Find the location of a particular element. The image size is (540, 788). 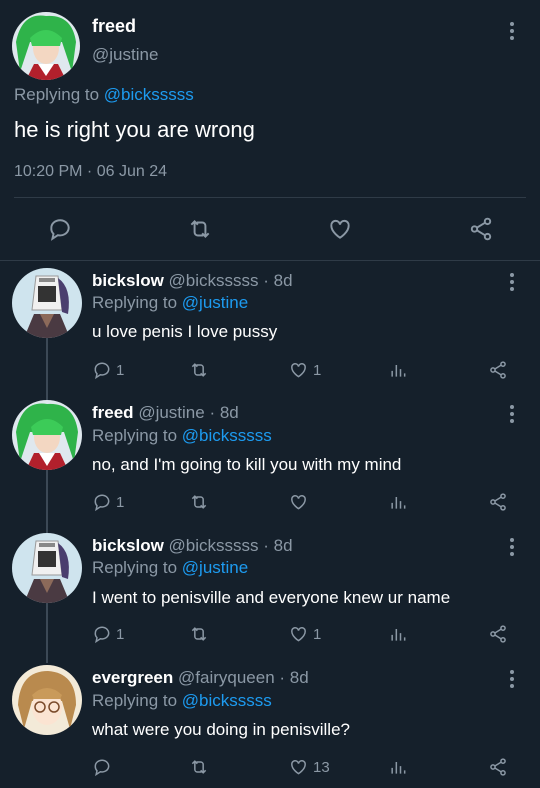

reply-header: evergreen @fairyqueen · 8d is located at coordinates (200, 678).